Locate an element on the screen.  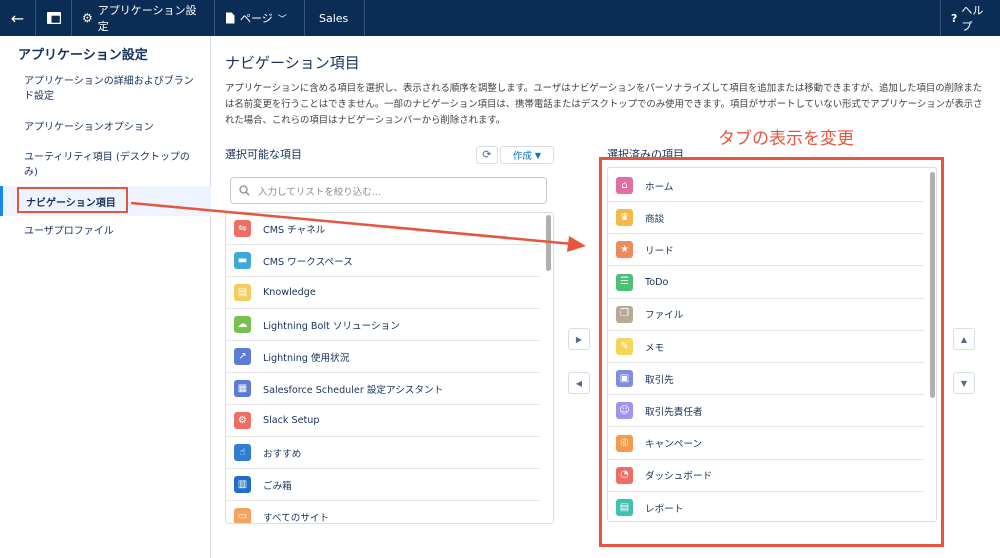
available-item-row: ▭ すべてのサイト is located at coordinates (383, 512).